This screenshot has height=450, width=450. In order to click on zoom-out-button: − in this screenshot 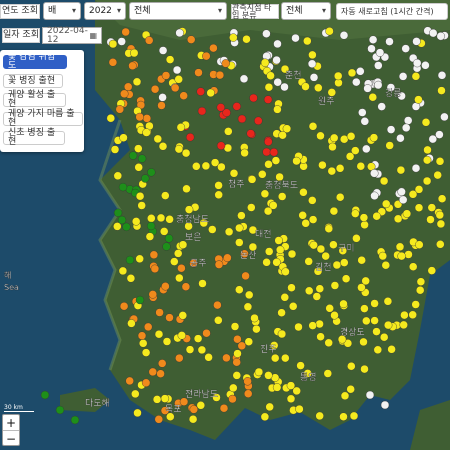, I will do `click(11, 438)`.